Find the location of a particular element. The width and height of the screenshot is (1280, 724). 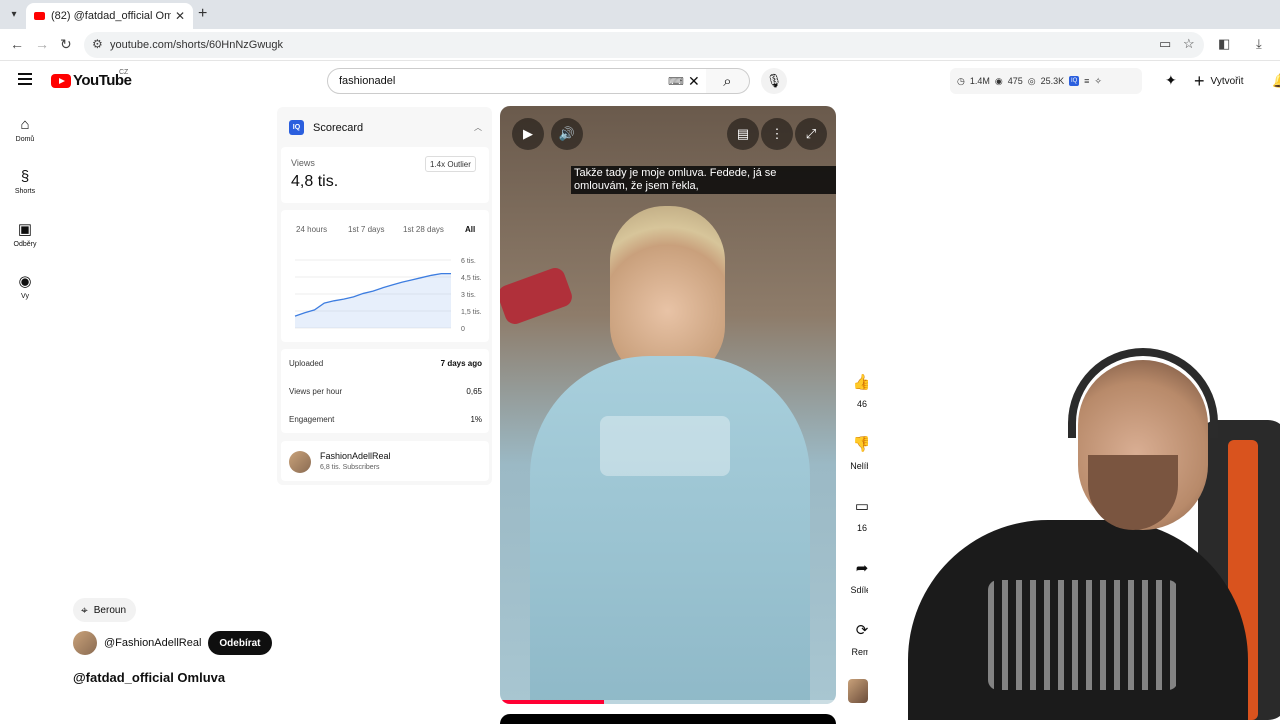

chart-y-tick-label: 4,5 tis. is located at coordinates (471, 278).